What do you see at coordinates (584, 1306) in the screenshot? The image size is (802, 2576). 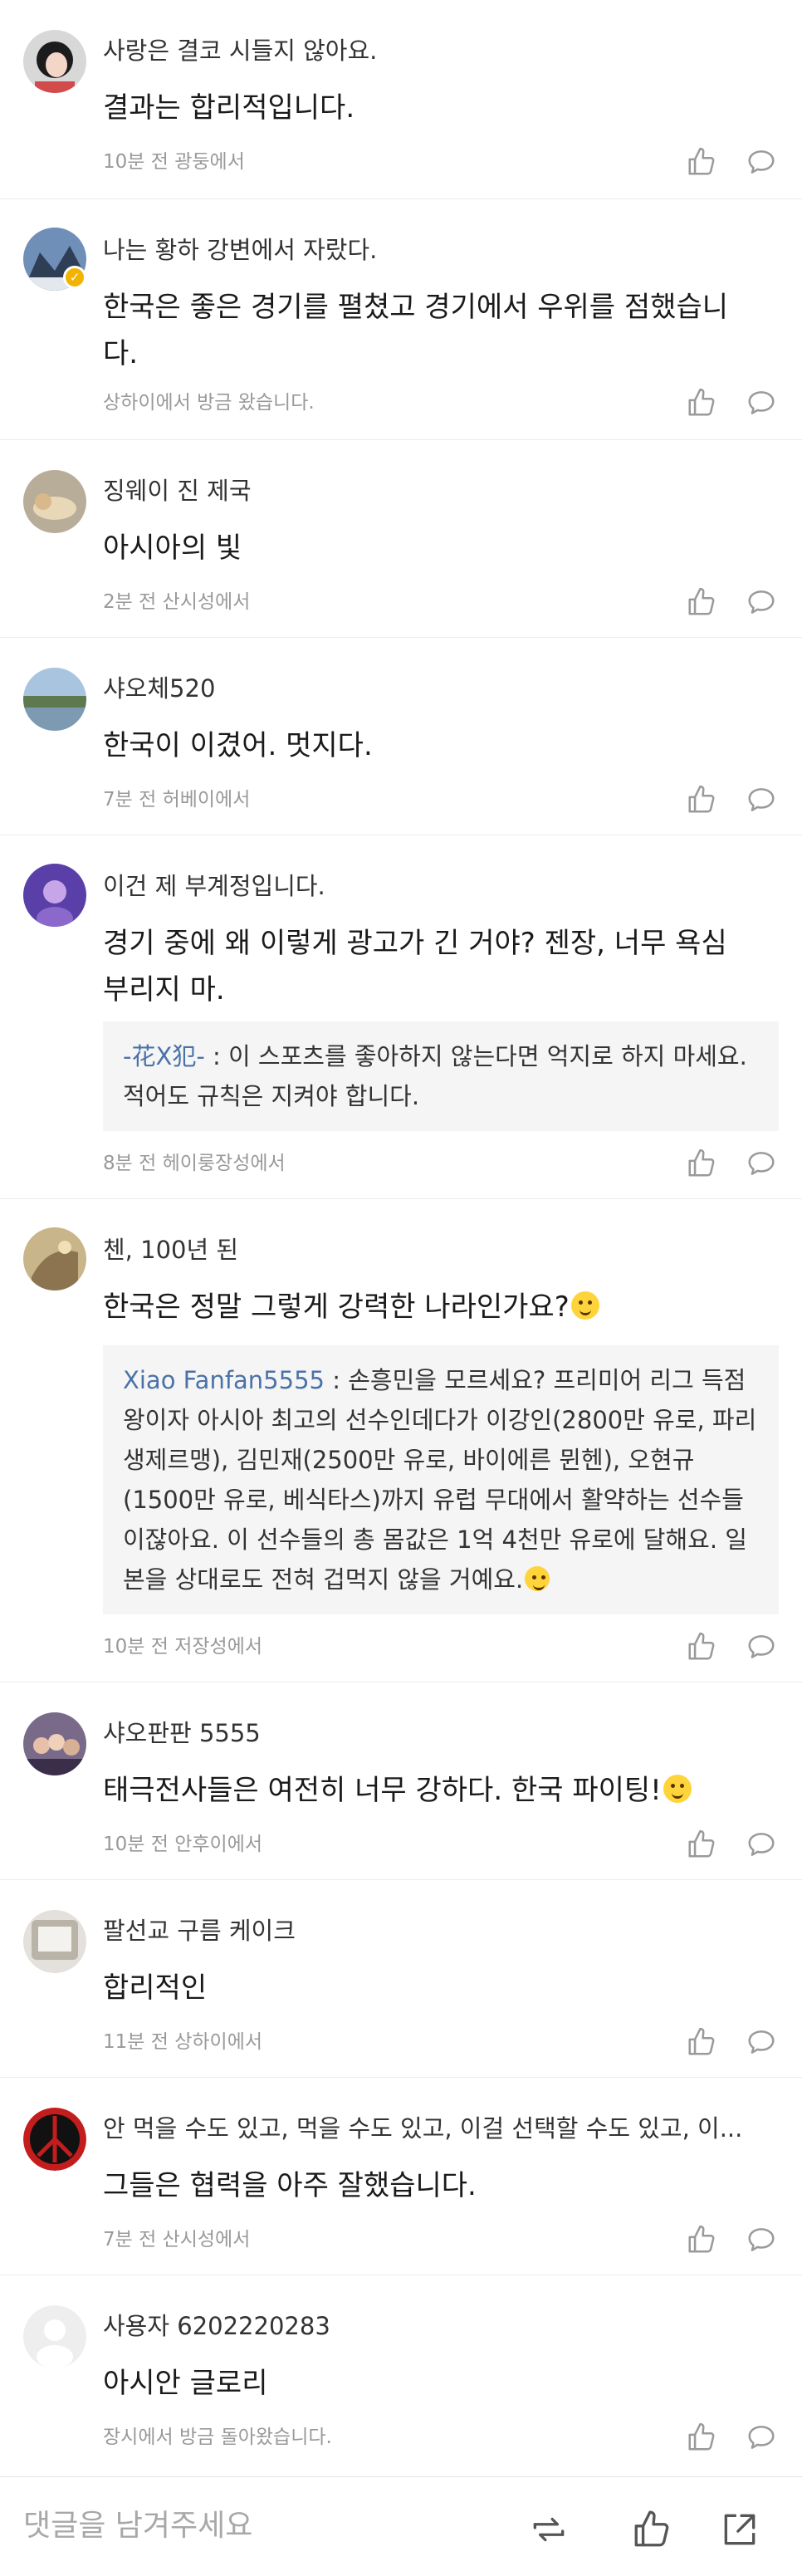 I see `laughing-emoji-icon` at bounding box center [584, 1306].